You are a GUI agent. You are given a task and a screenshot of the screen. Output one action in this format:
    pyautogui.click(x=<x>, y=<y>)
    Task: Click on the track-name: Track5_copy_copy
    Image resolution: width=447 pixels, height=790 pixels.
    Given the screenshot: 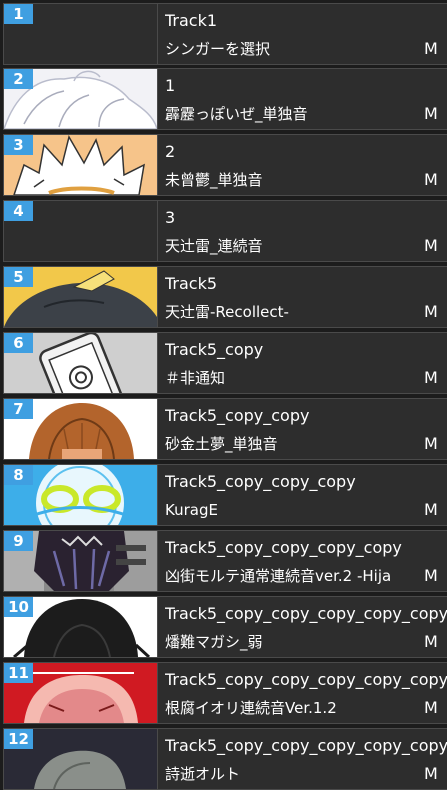 What is the action you would take?
    pyautogui.click(x=306, y=416)
    